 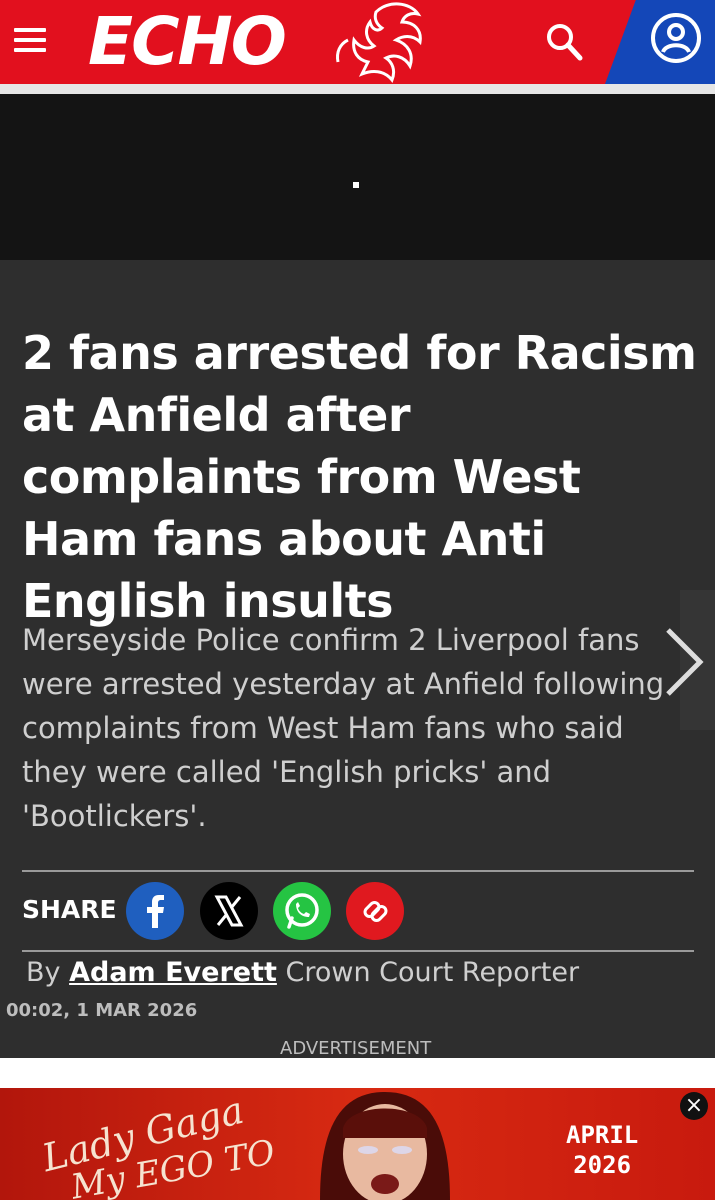 What do you see at coordinates (564, 42) in the screenshot?
I see `search-icon` at bounding box center [564, 42].